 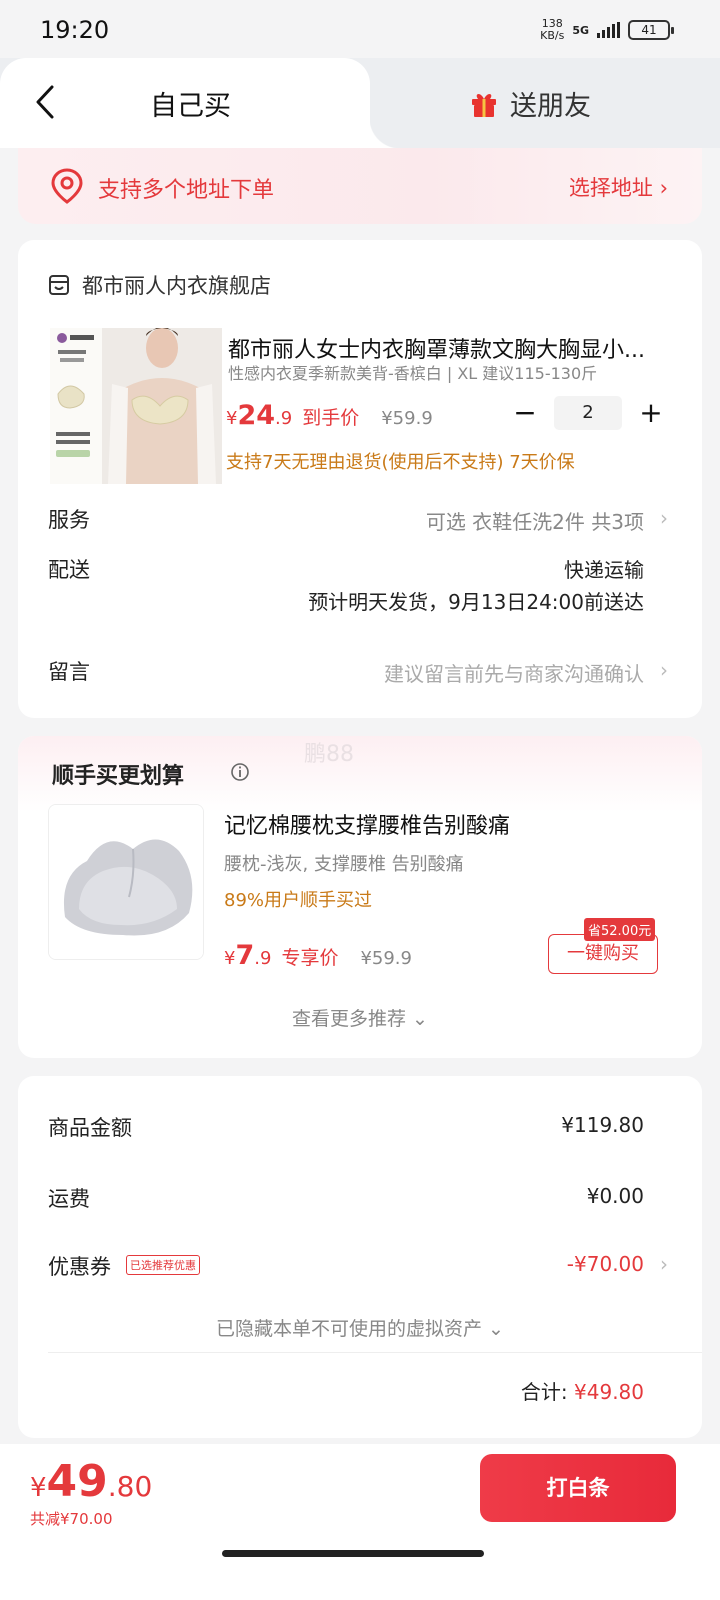 I want to click on product-photo, so click(x=136, y=406).